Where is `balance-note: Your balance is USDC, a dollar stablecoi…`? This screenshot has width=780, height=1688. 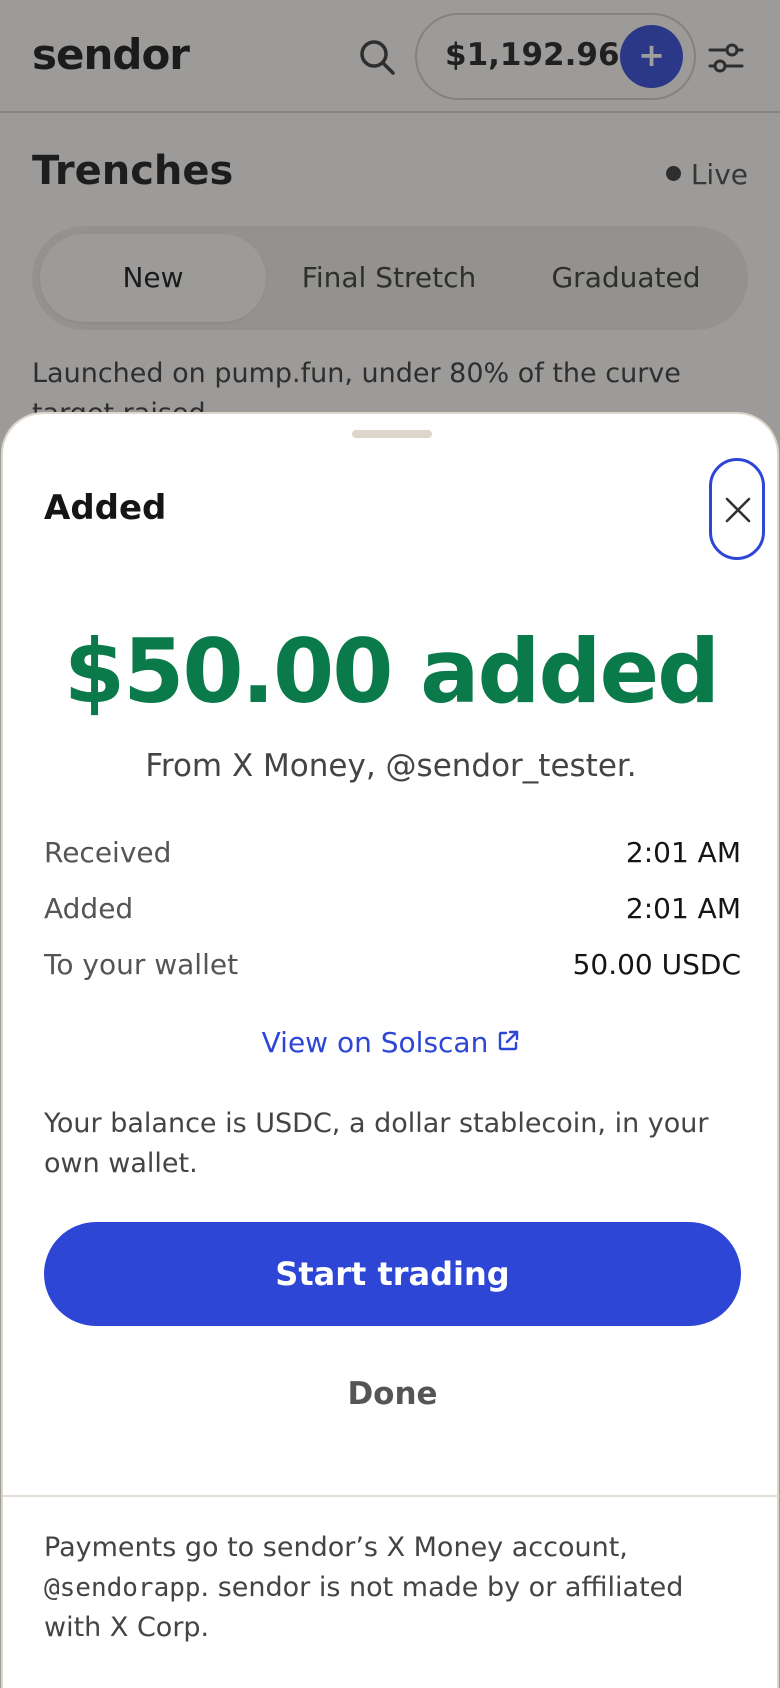
balance-note: Your balance is USDC, a dollar stablecoi… is located at coordinates (376, 1143).